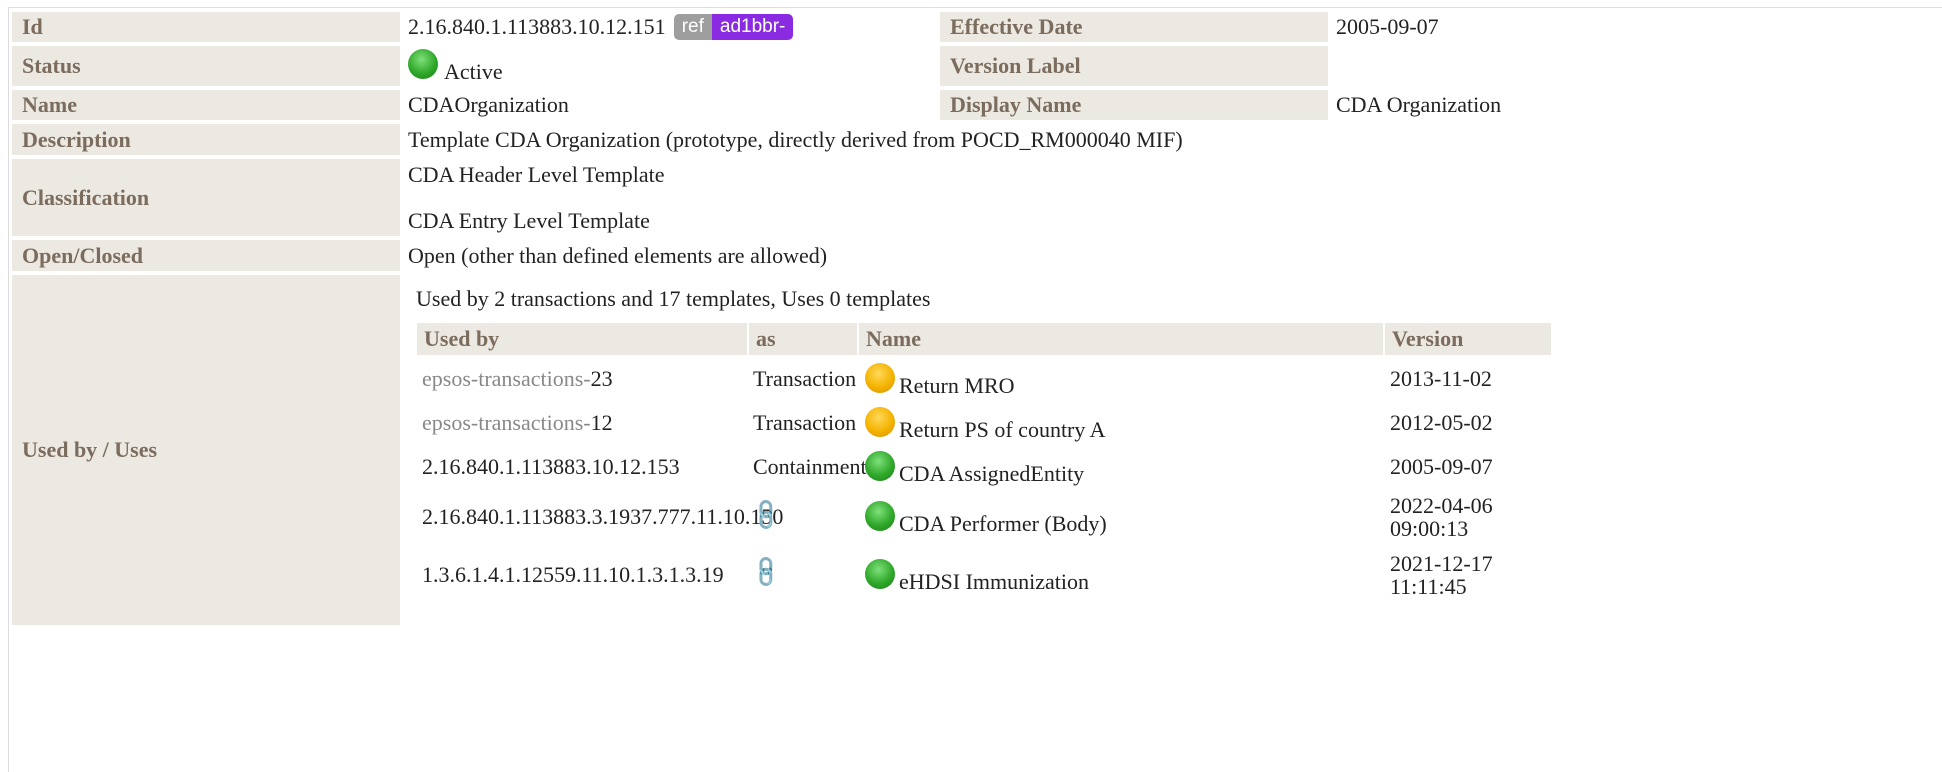 The width and height of the screenshot is (1942, 772). I want to click on usage-version: 2013-11-02, so click(1441, 378).